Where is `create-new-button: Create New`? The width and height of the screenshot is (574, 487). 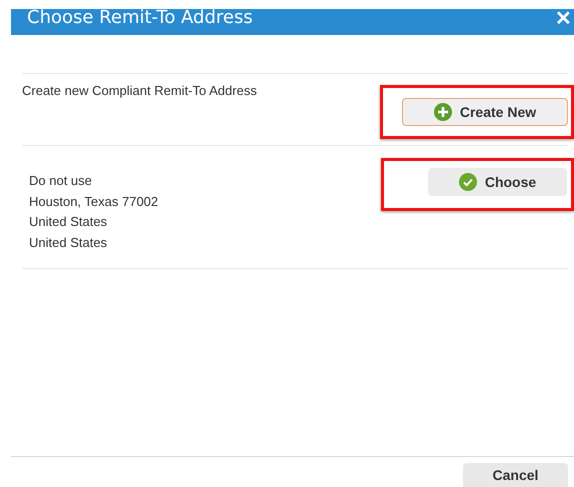
create-new-button: Create New is located at coordinates (485, 112).